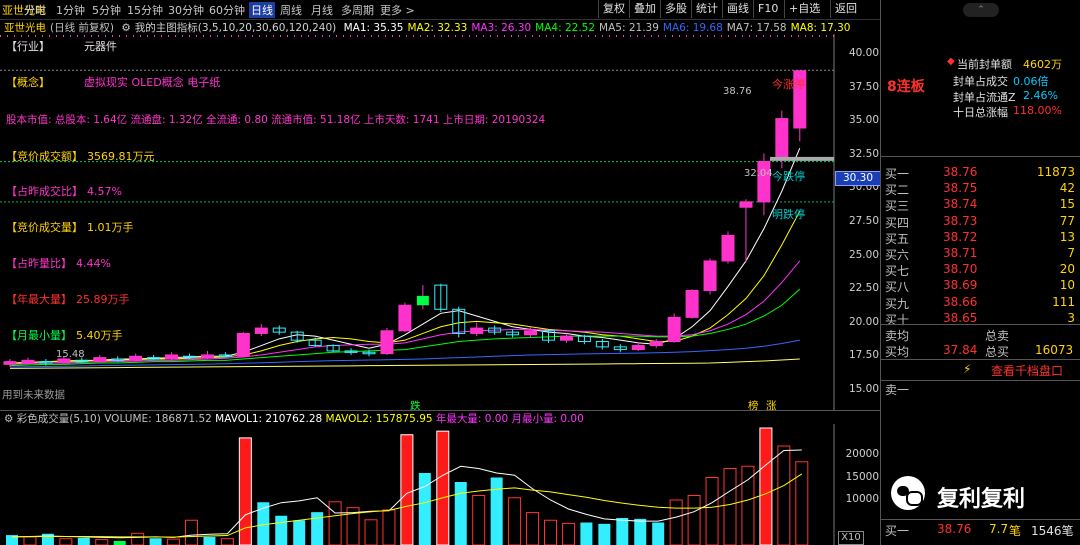 The width and height of the screenshot is (1080, 545). I want to click on view-ten-depth-row: ⚡ 查看千档盘口, so click(980, 370).